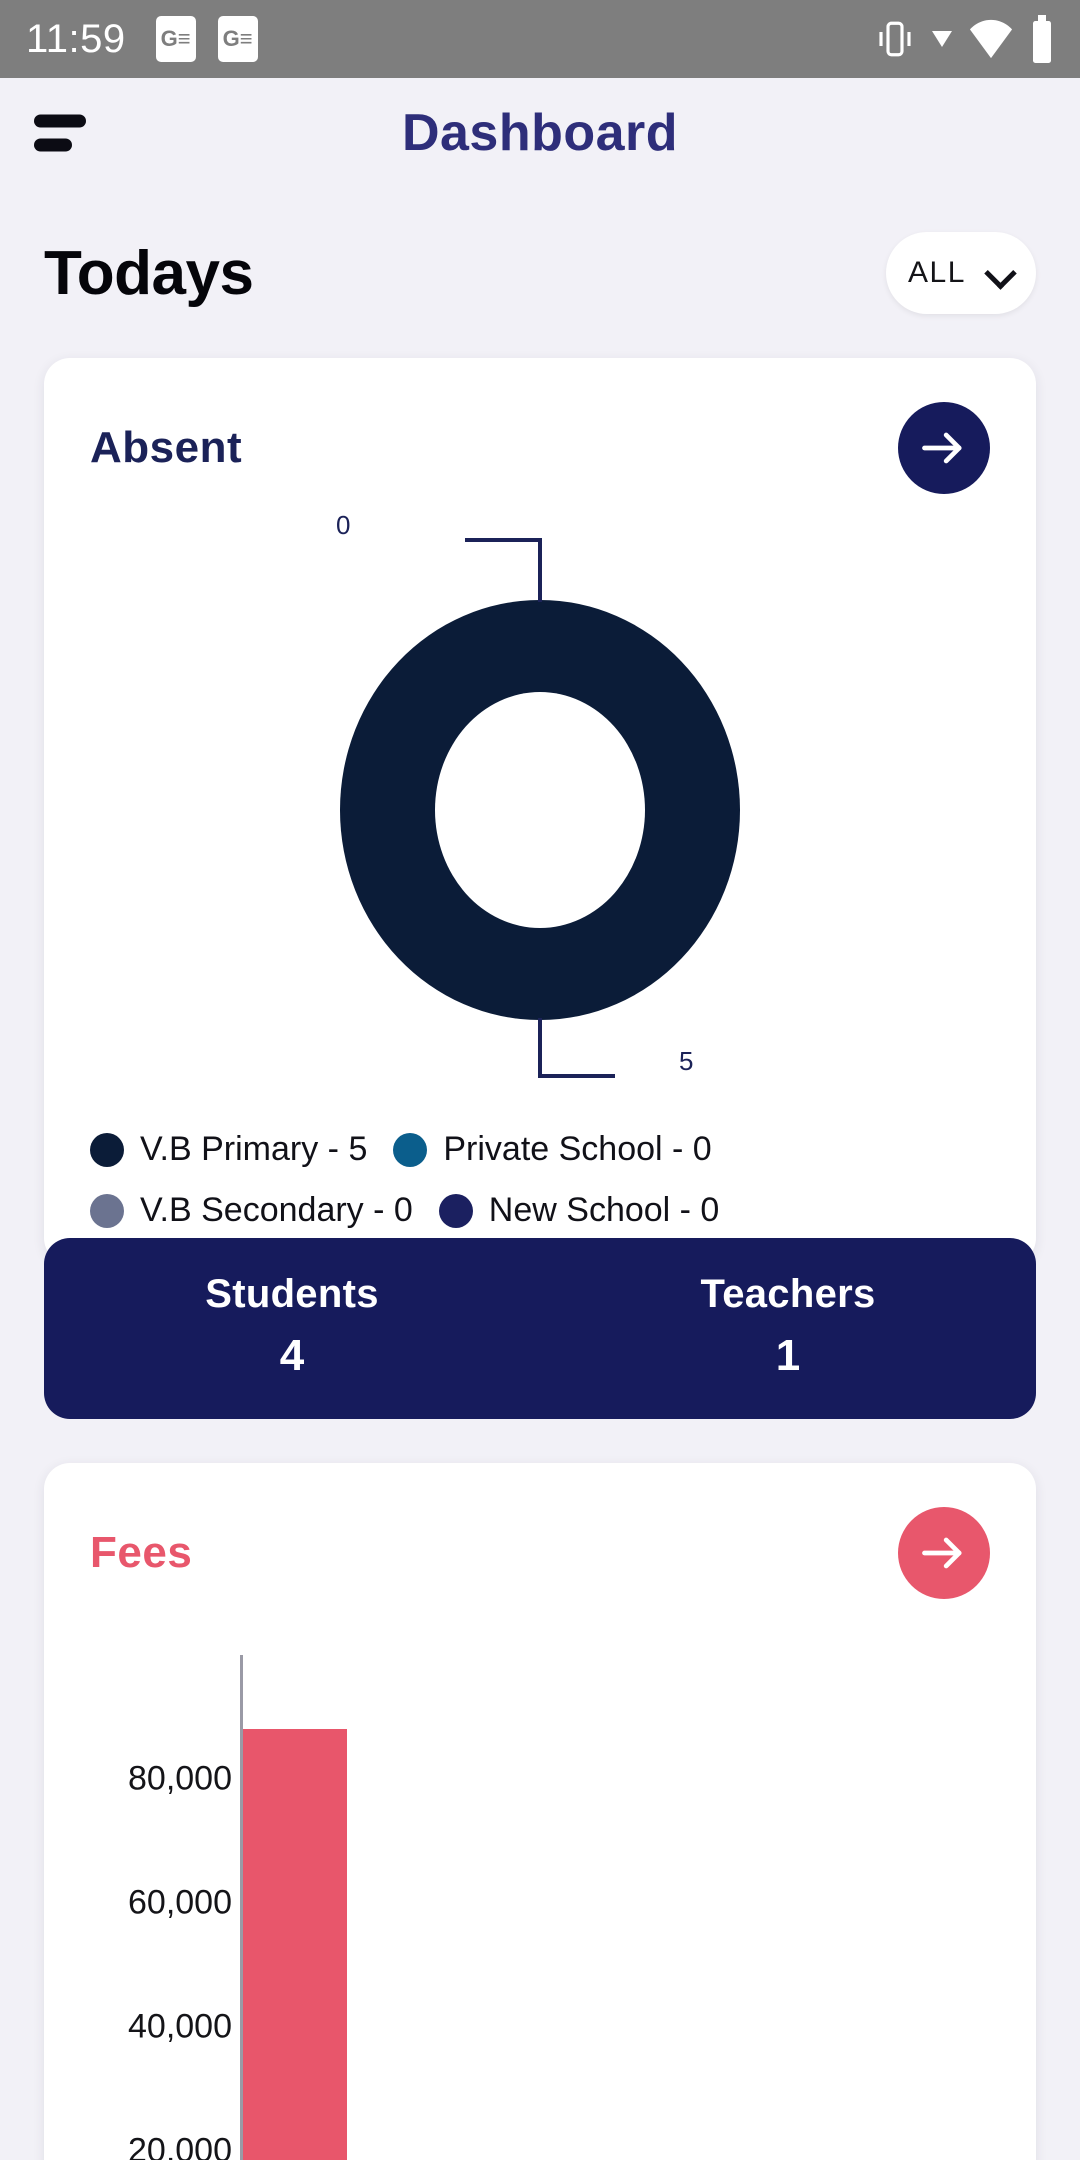 The height and width of the screenshot is (2160, 1080). Describe the element at coordinates (180, 2026) in the screenshot. I see `y-tick-label: 40,000` at that location.